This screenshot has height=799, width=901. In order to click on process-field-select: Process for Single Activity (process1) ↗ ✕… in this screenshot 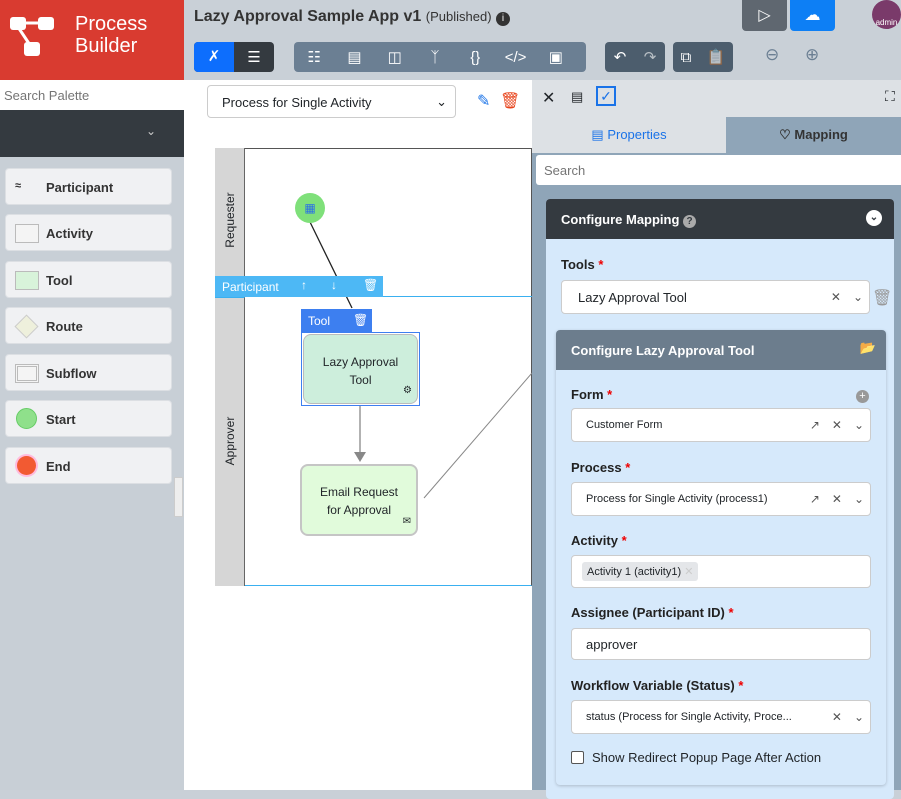, I will do `click(721, 499)`.